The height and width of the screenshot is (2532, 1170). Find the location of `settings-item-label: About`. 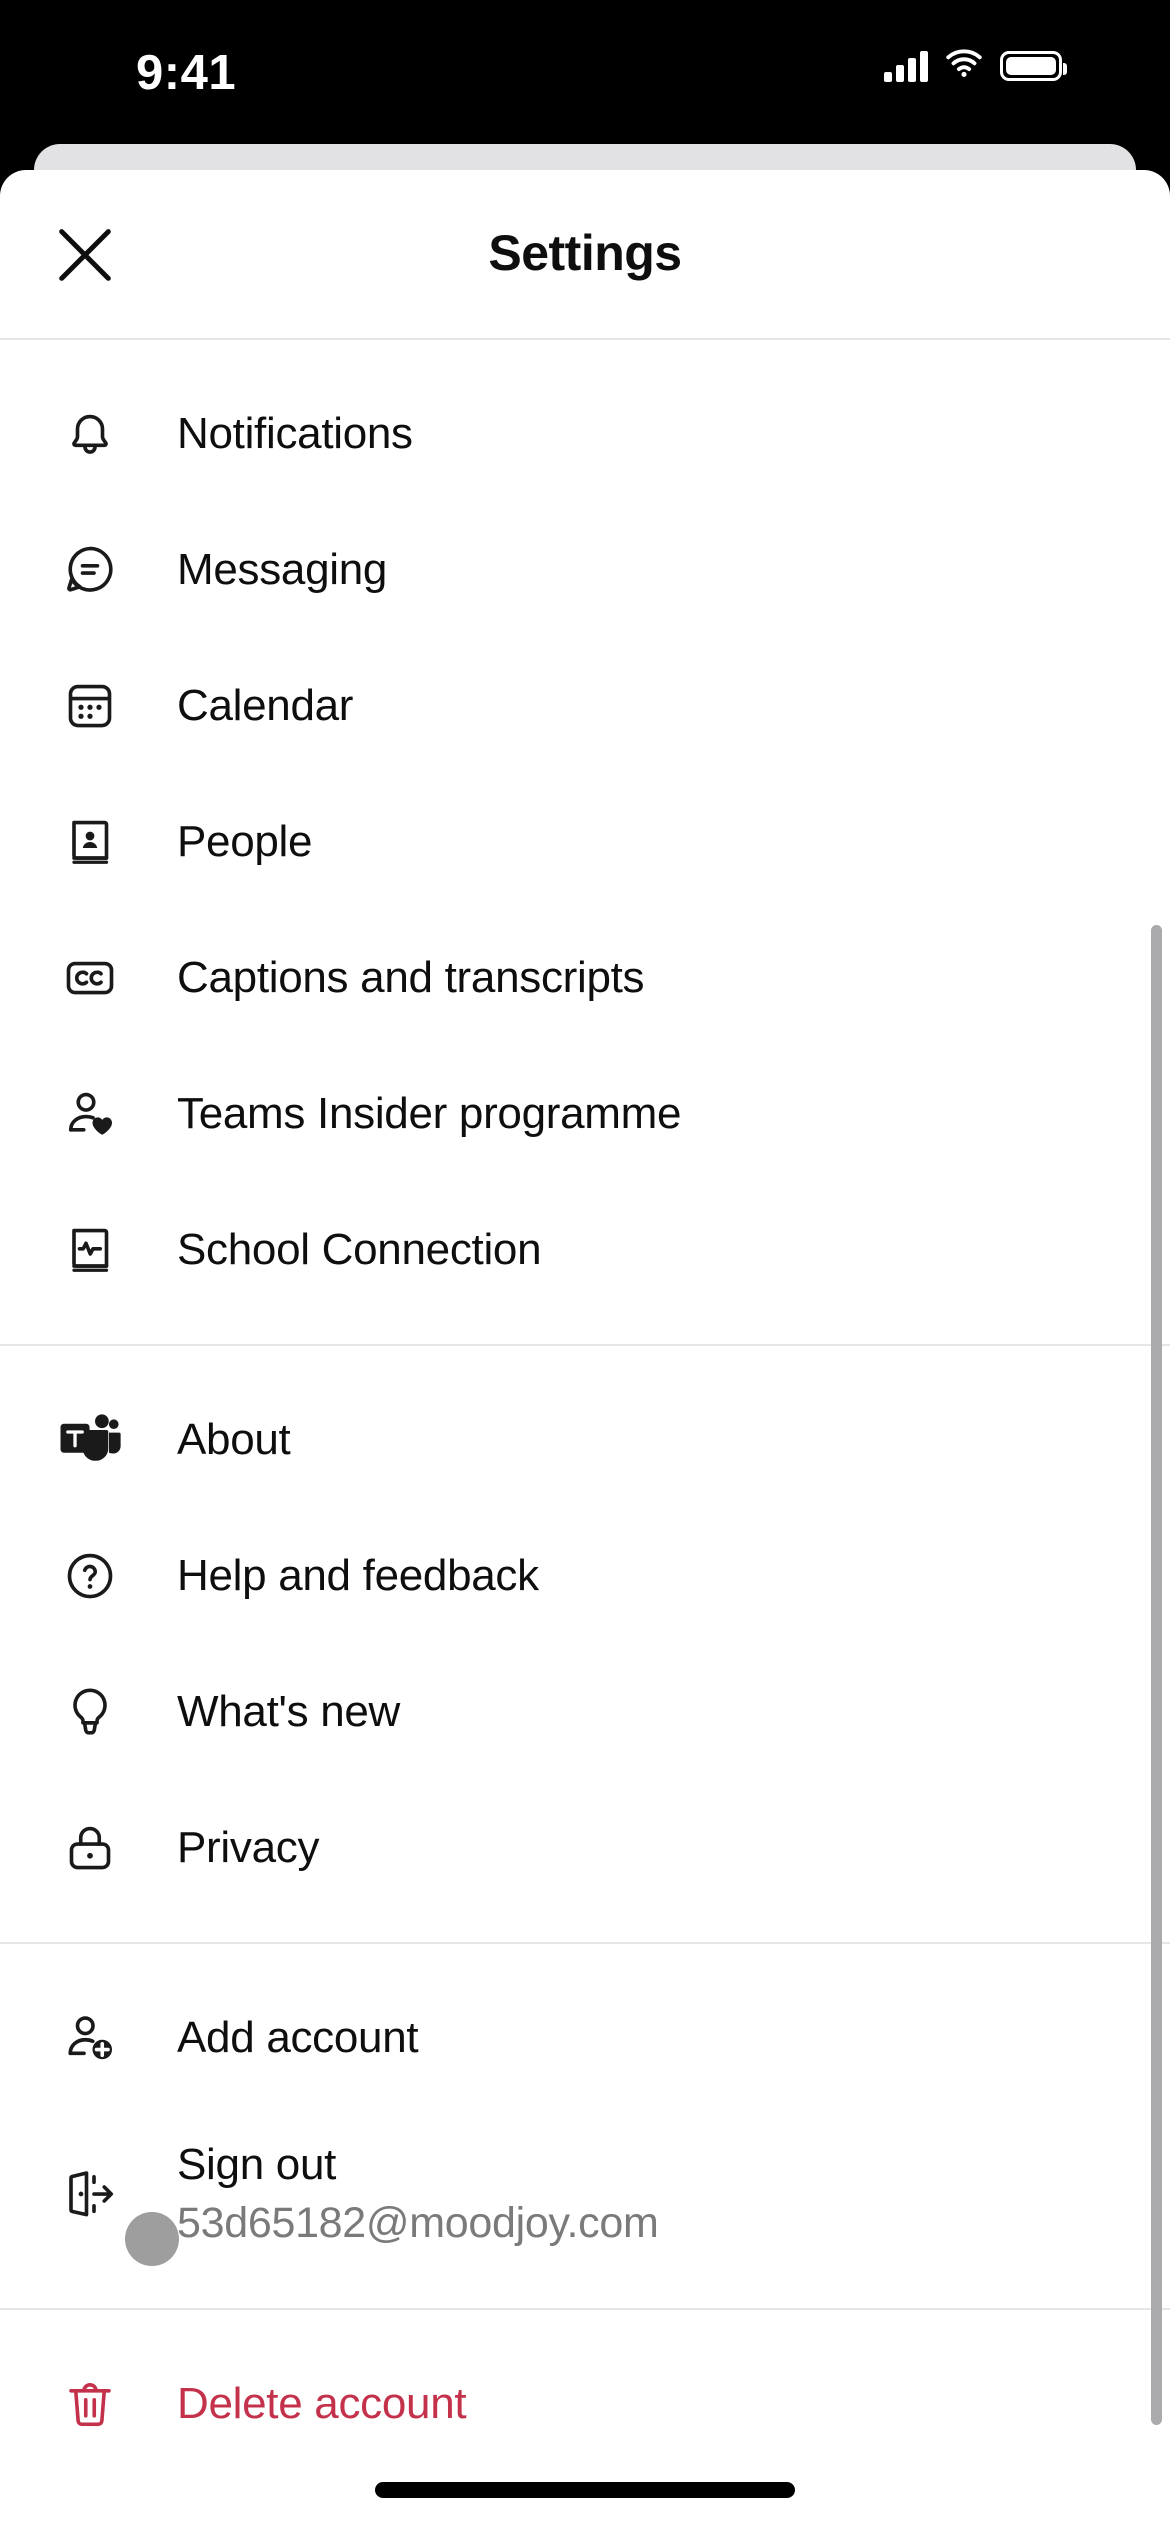

settings-item-label: About is located at coordinates (234, 1439).